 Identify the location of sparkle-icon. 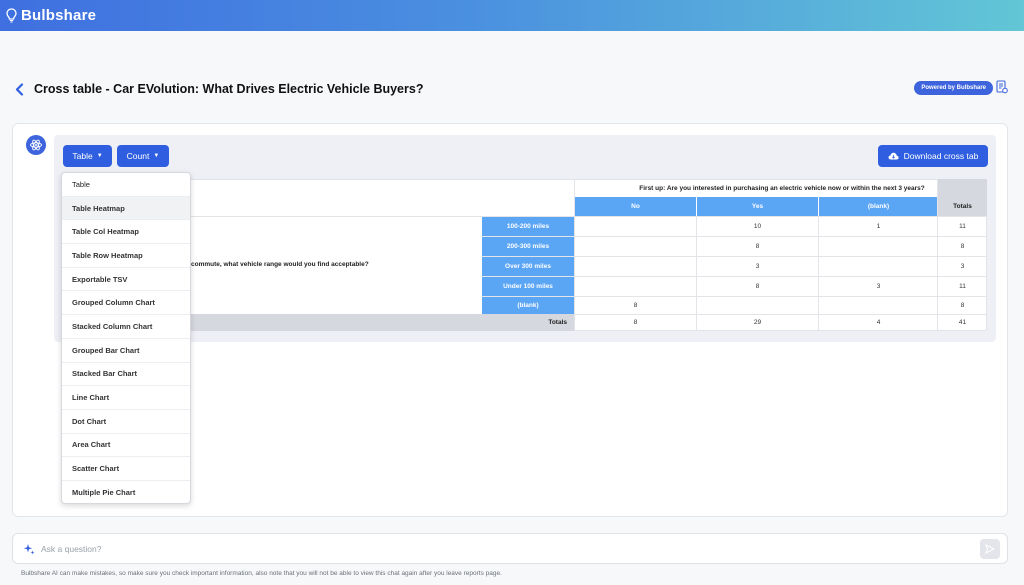
(29, 548).